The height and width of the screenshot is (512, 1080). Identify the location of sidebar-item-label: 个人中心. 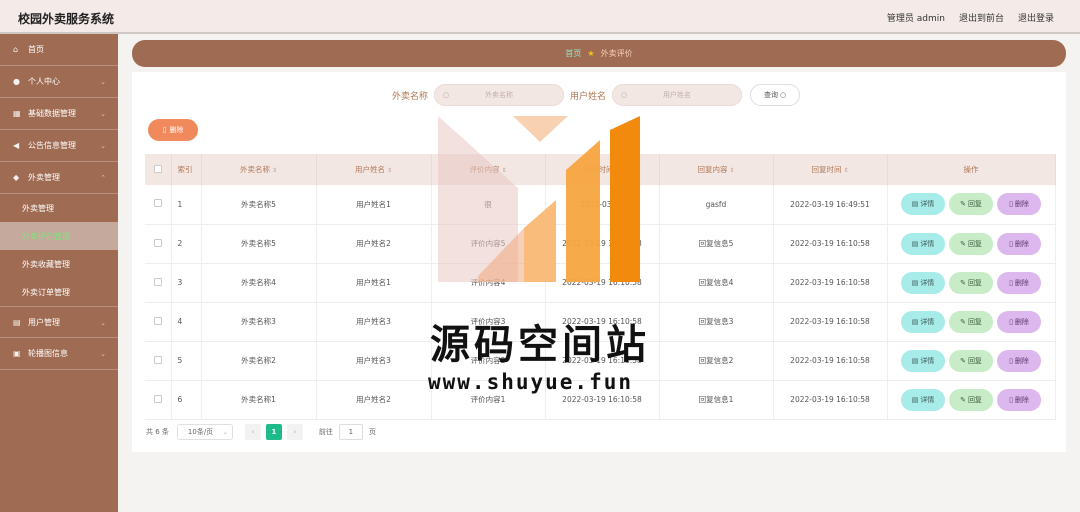
(44, 81).